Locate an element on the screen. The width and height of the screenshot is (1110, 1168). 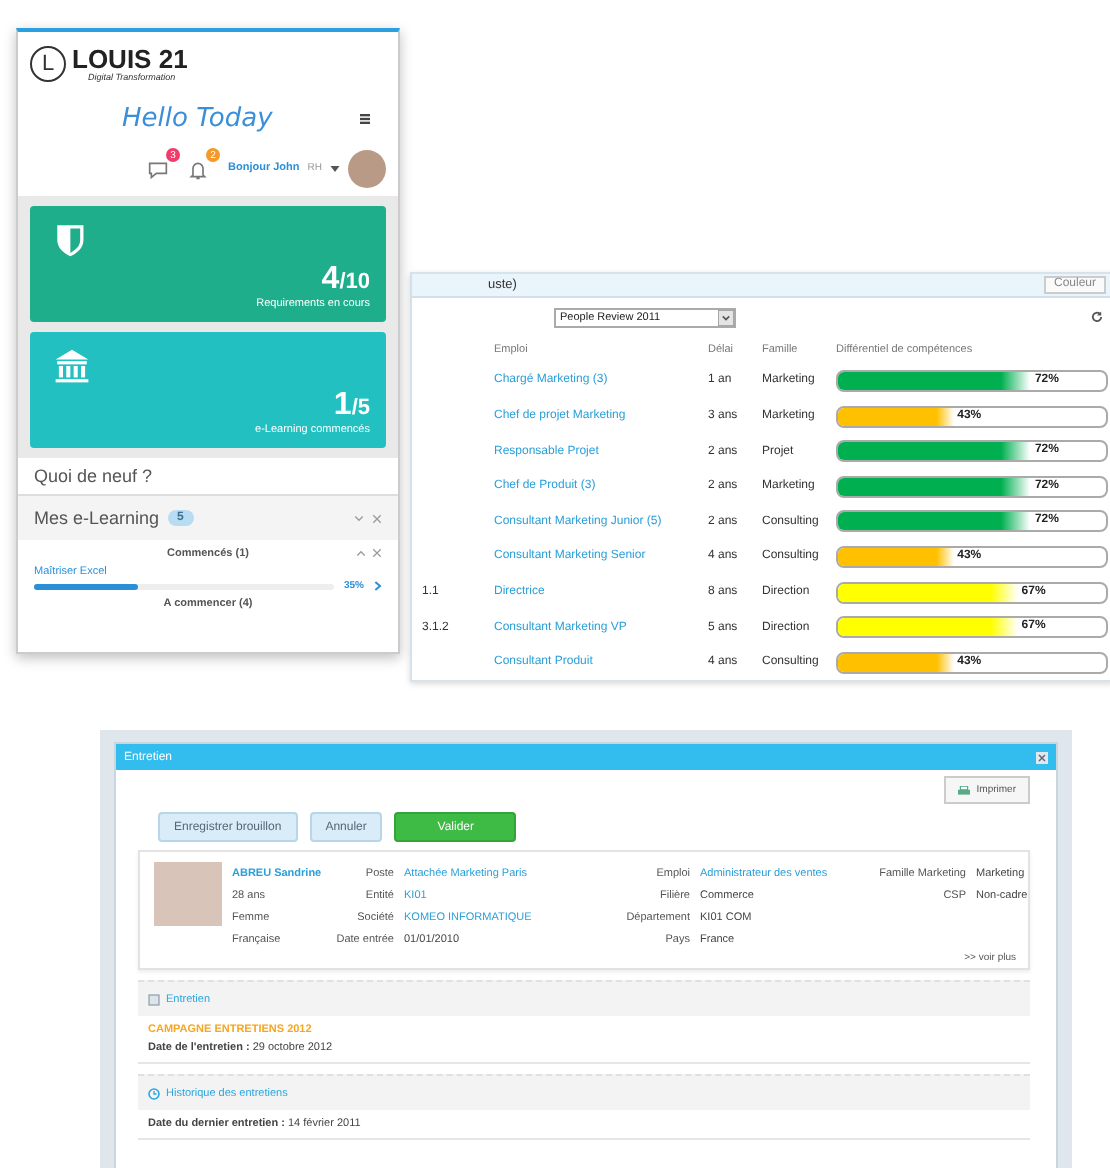
refresh-icon is located at coordinates (1097, 317).